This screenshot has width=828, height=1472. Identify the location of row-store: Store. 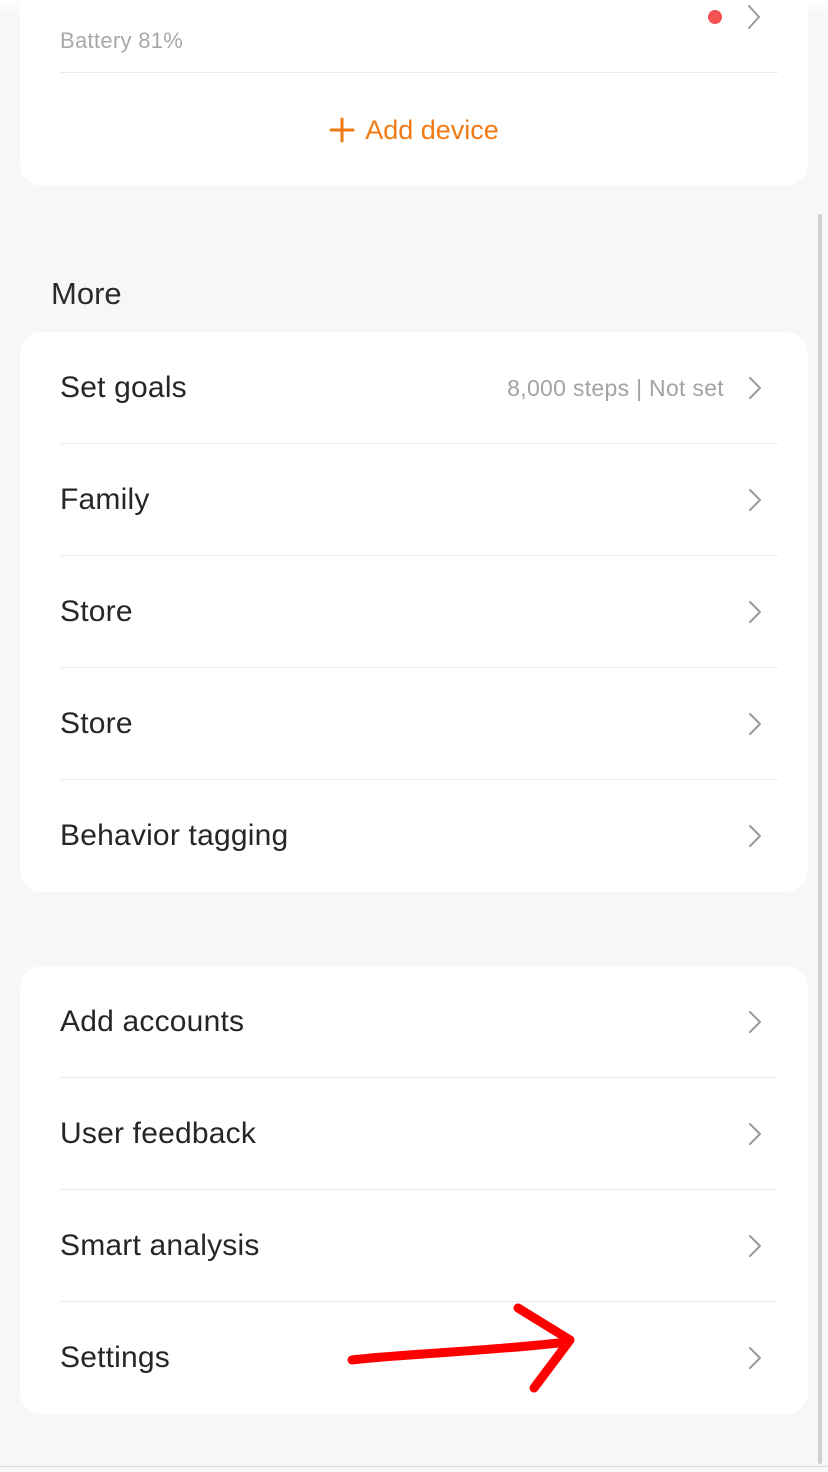
(414, 612).